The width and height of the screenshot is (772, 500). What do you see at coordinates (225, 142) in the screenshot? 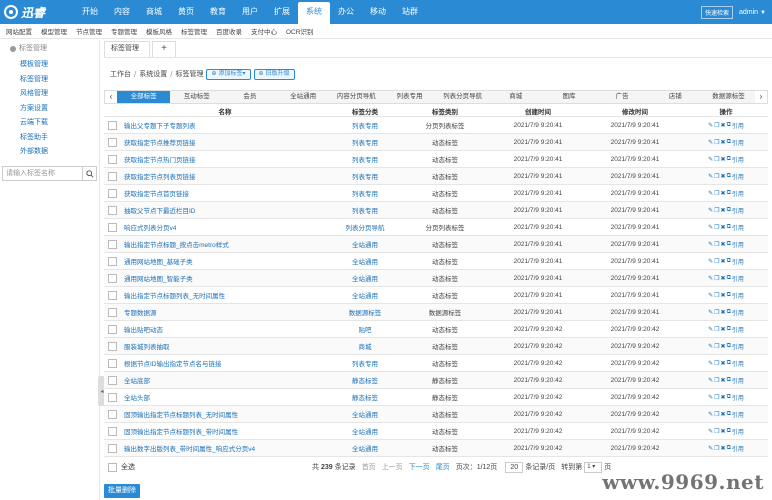
I see `tag-name: 获取指定节点推荐页链接` at bounding box center [225, 142].